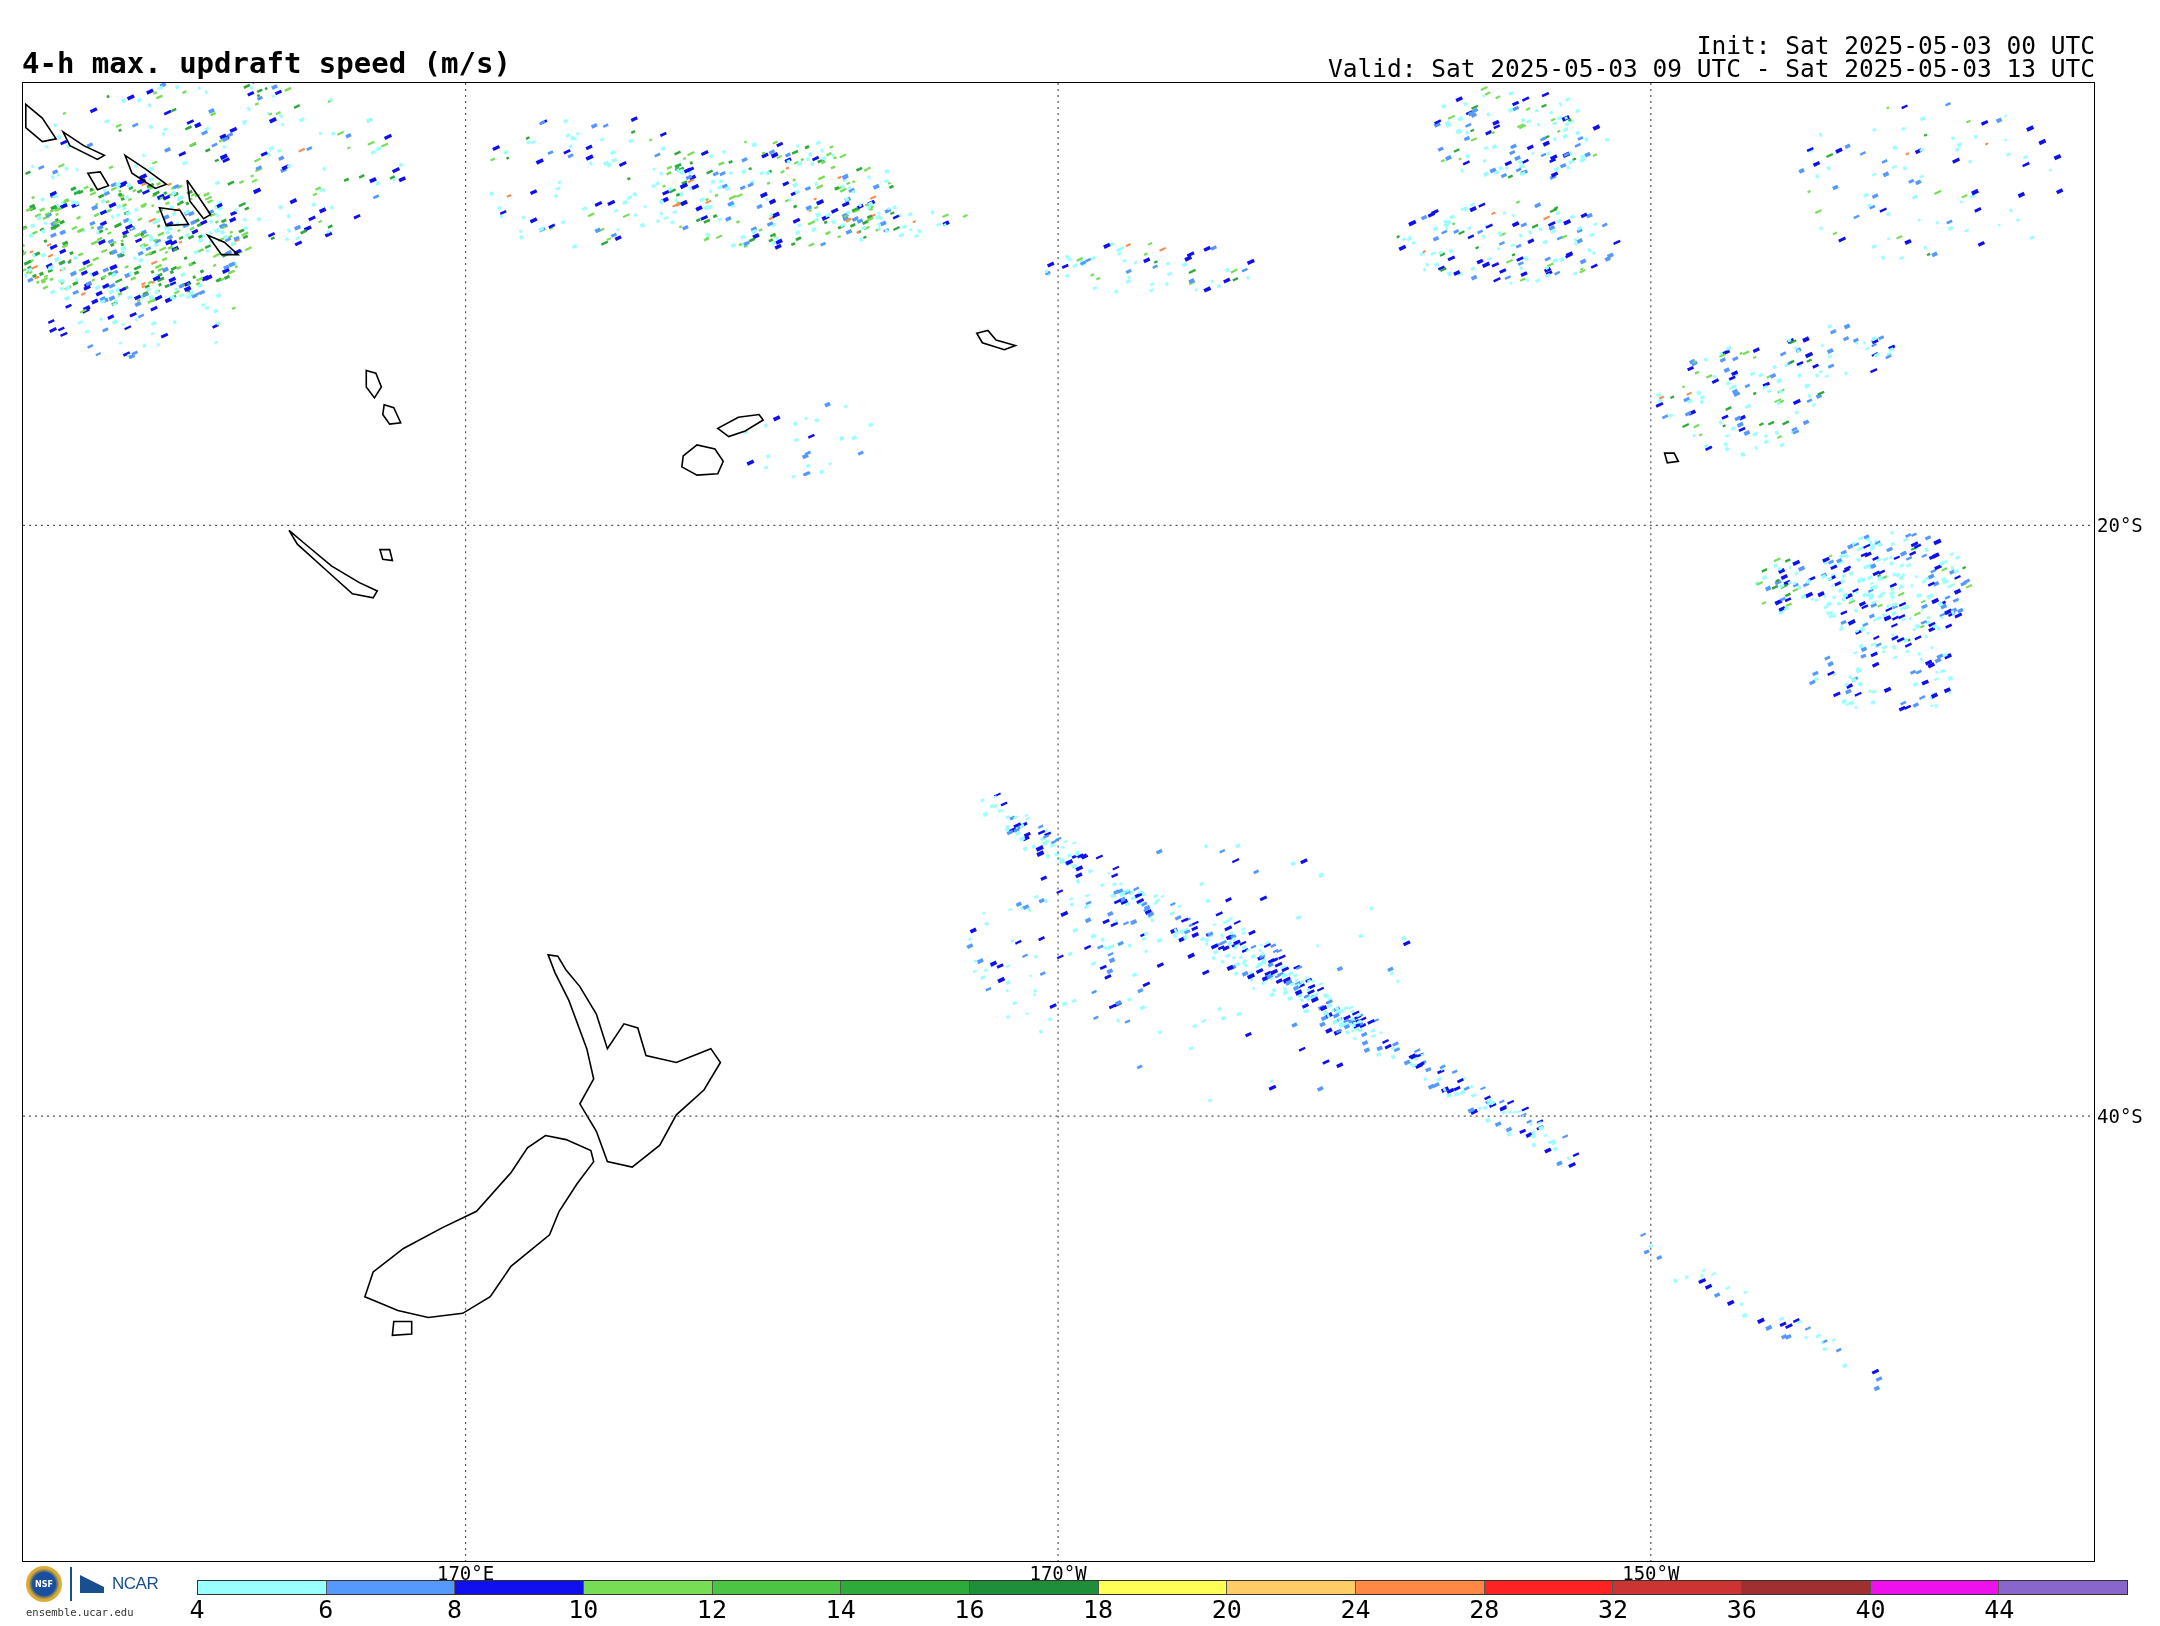  What do you see at coordinates (1895, 45) in the screenshot?
I see `init-time: Init: Sat 2025-05-03 00 UTC` at bounding box center [1895, 45].